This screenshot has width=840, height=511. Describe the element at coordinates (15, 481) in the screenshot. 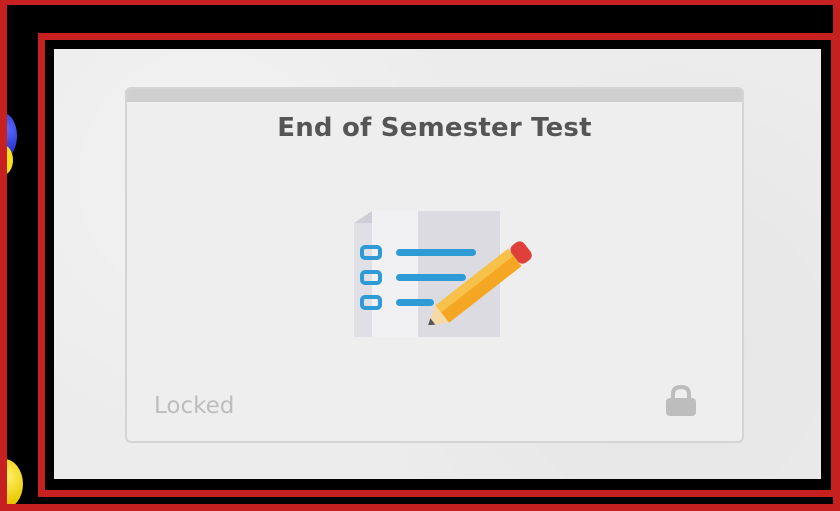

I see `yellow-balloon-decoration-bottom` at that location.